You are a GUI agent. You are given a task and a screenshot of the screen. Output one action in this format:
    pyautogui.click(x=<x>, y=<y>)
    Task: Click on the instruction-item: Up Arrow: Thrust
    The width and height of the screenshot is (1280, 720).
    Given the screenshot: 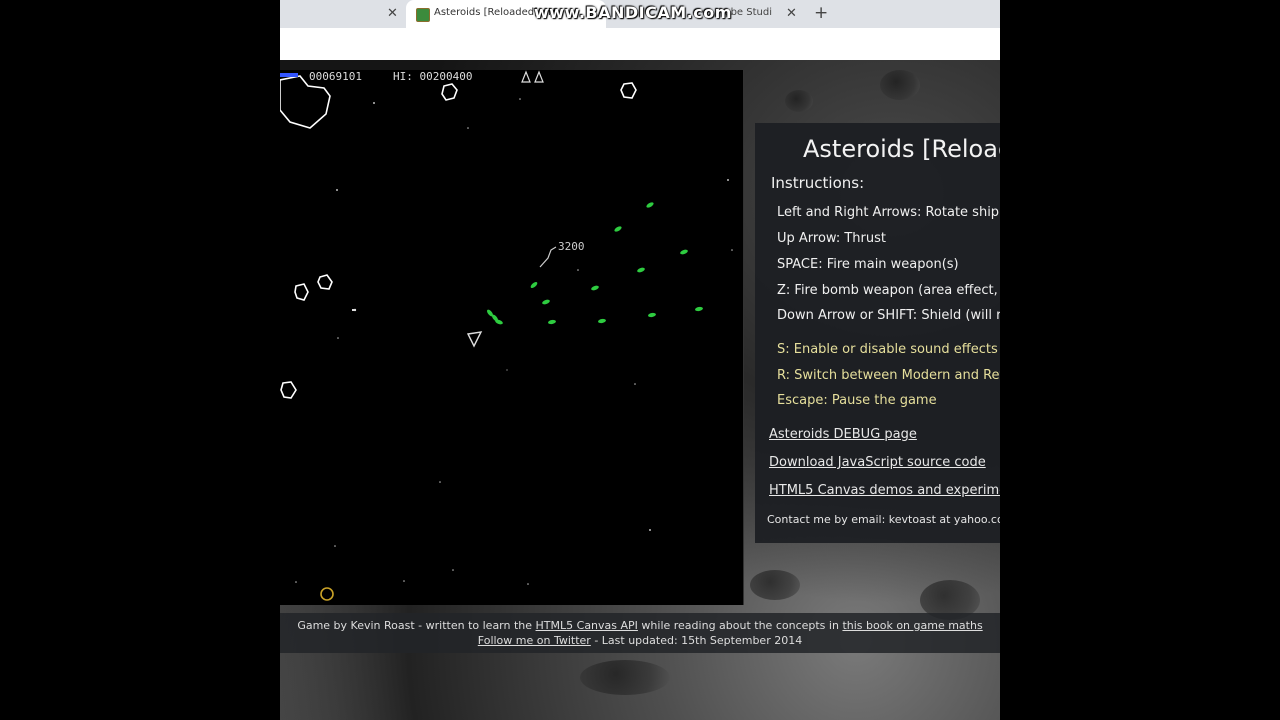 What is the action you would take?
    pyautogui.click(x=831, y=238)
    